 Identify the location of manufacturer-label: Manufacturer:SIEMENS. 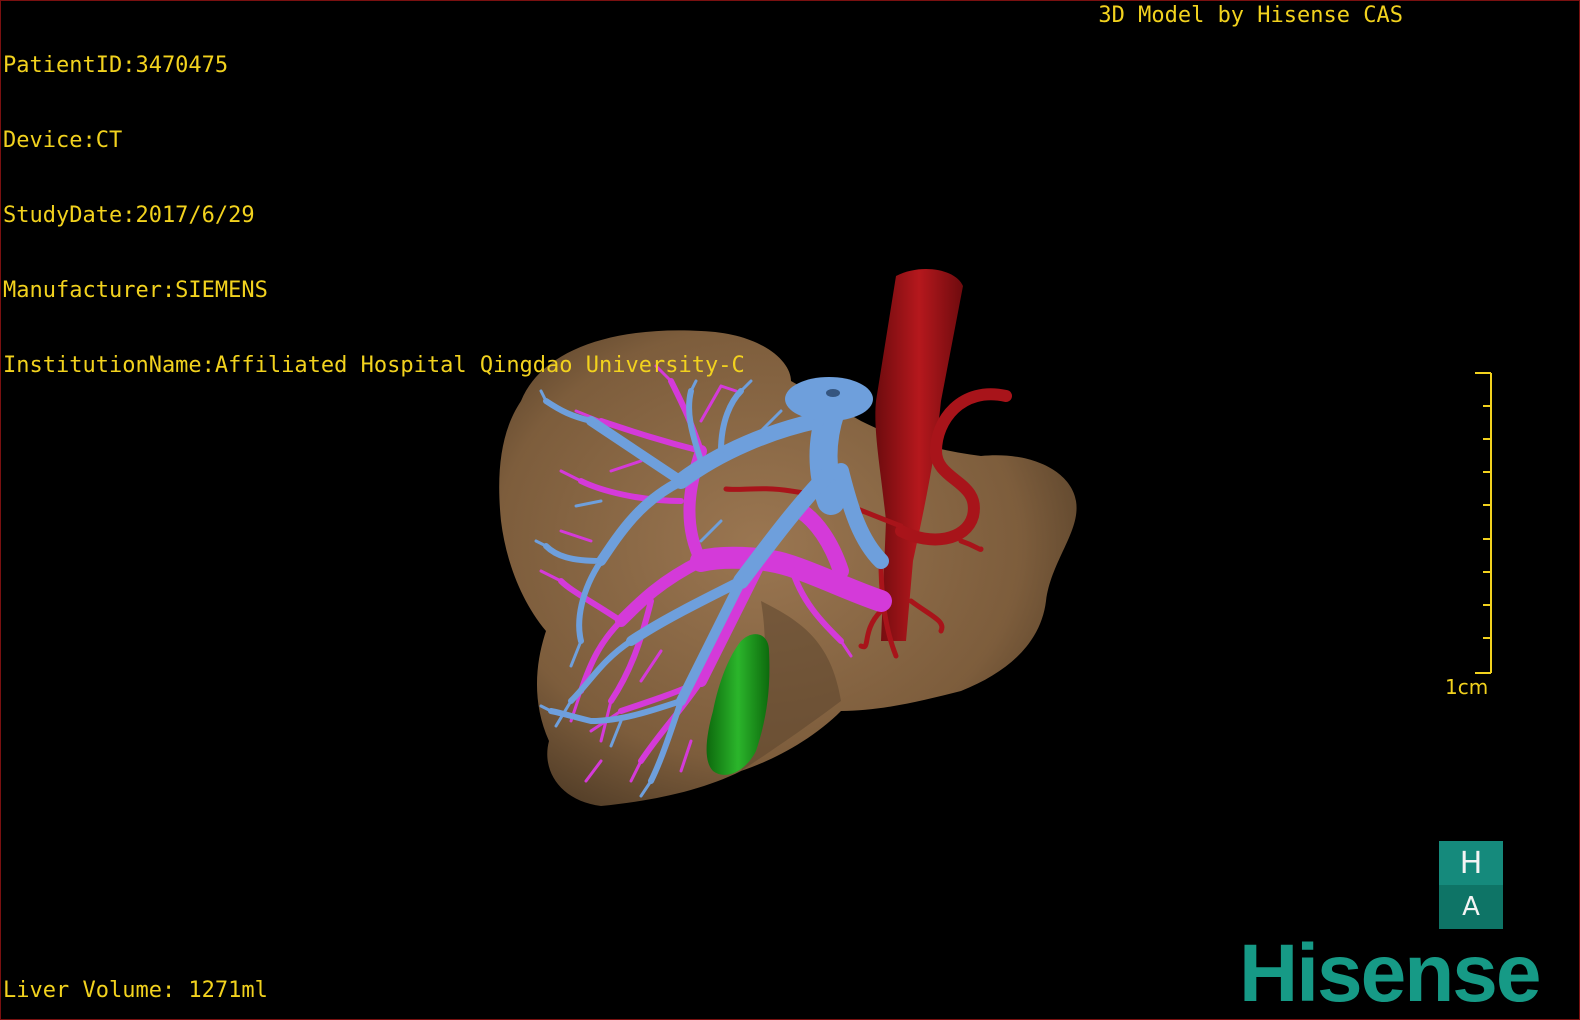
(135, 290).